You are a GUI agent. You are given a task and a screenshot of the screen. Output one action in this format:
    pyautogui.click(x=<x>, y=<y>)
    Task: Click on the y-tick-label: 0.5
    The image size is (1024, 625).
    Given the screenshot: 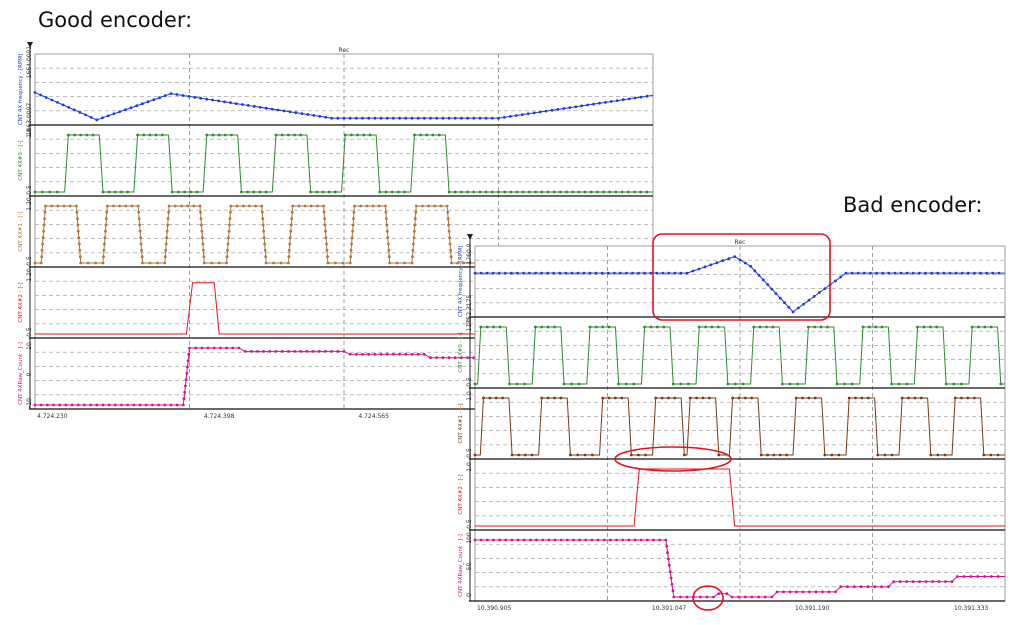 What is the action you would take?
    pyautogui.click(x=29, y=190)
    